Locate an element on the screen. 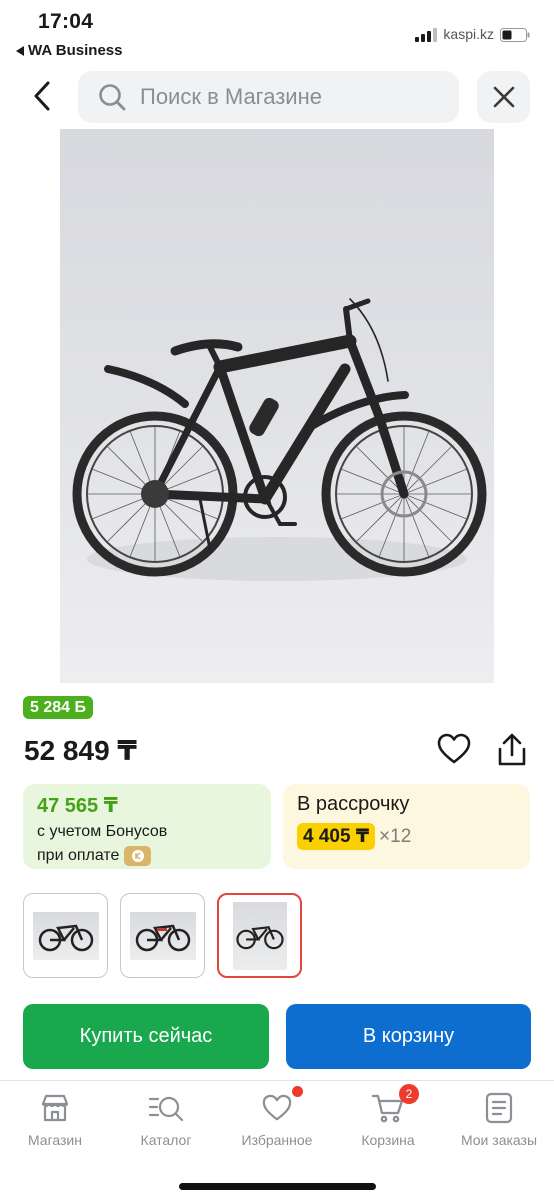 Image resolution: width=554 pixels, height=1200 pixels. back-button is located at coordinates (42, 96).